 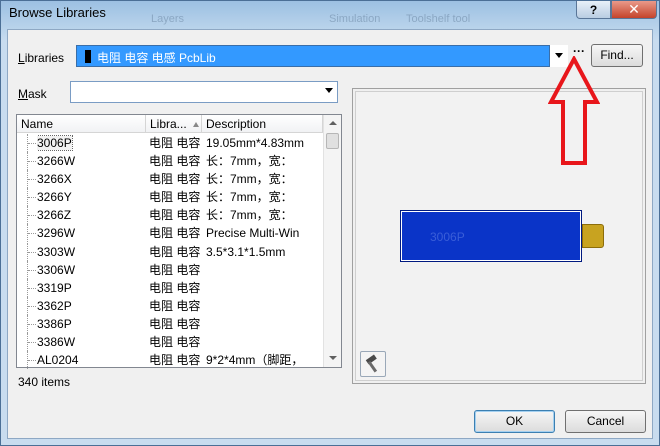 What do you see at coordinates (195, 125) in the screenshot?
I see `sort-ascending-icon` at bounding box center [195, 125].